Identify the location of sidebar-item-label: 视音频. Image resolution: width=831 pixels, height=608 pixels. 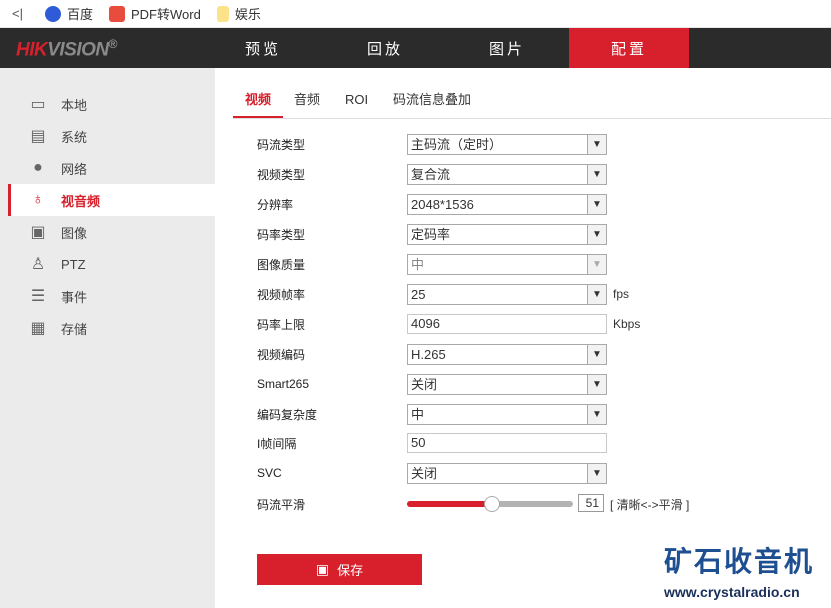
(81, 201).